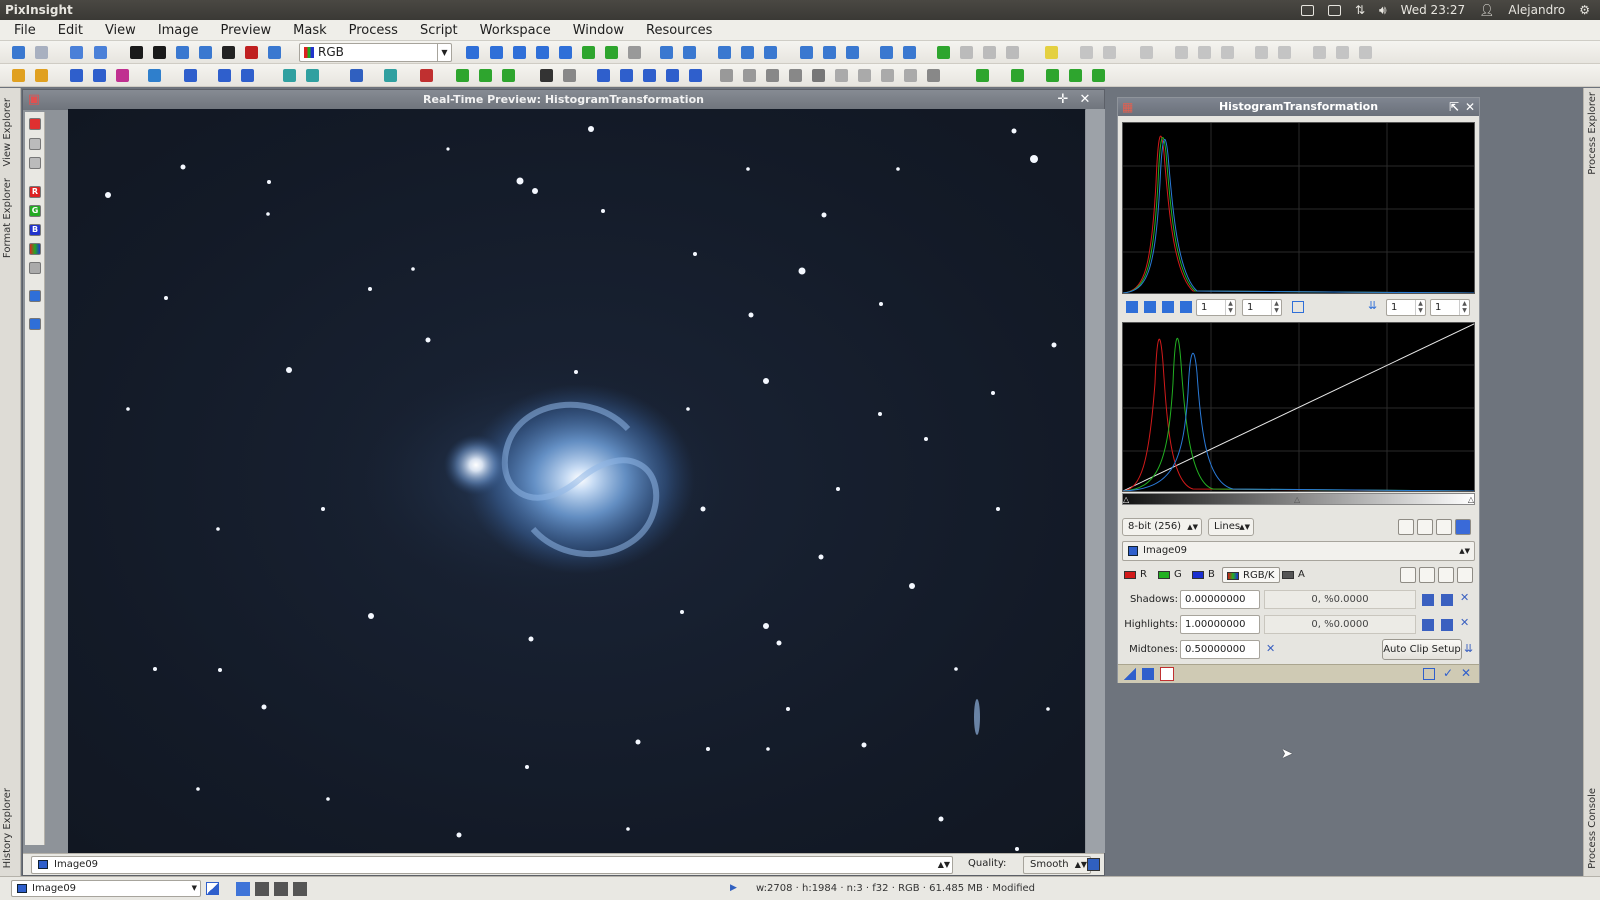  Describe the element at coordinates (887, 75) in the screenshot. I see `gray-6-icon` at that location.